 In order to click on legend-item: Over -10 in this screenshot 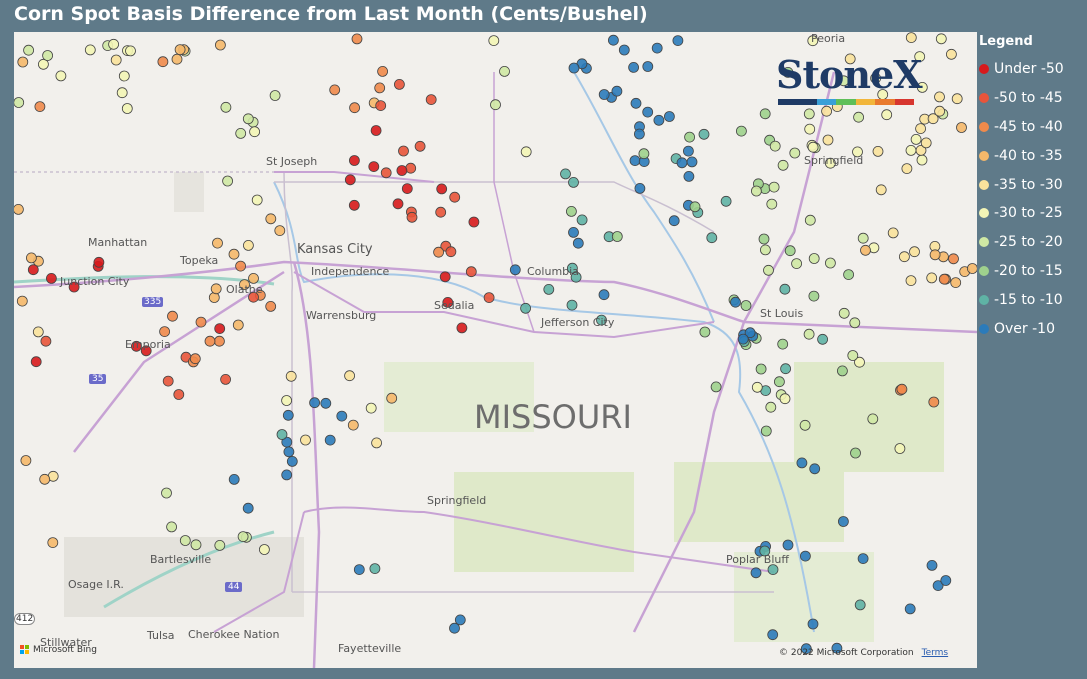, I will do `click(1030, 328)`.